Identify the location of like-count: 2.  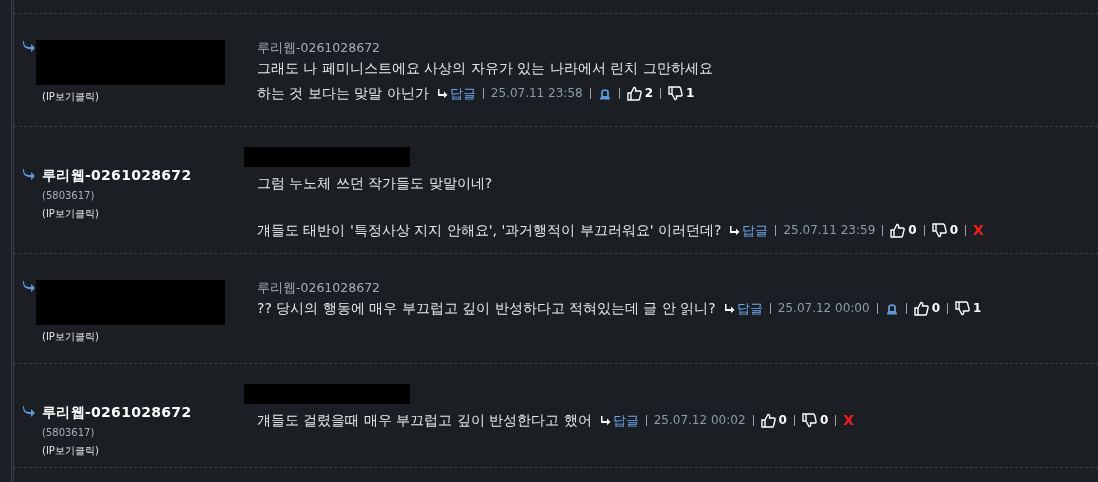
(648, 93).